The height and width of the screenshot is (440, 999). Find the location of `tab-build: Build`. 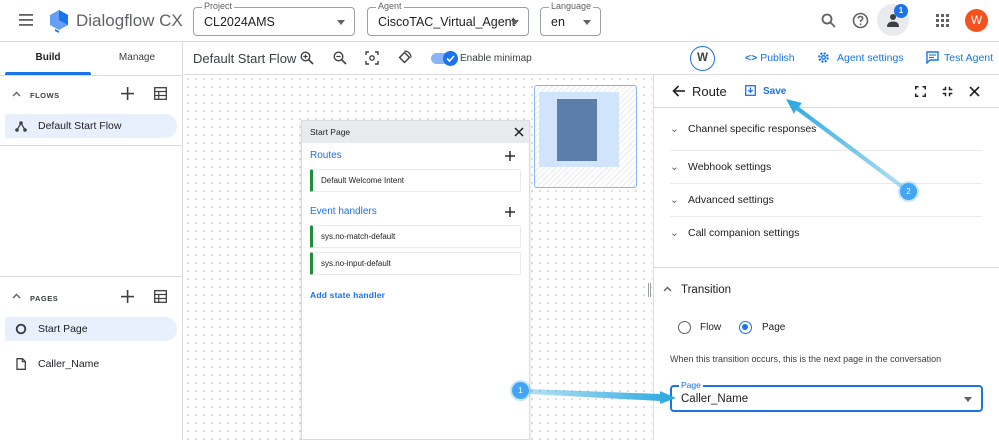

tab-build: Build is located at coordinates (48, 58).